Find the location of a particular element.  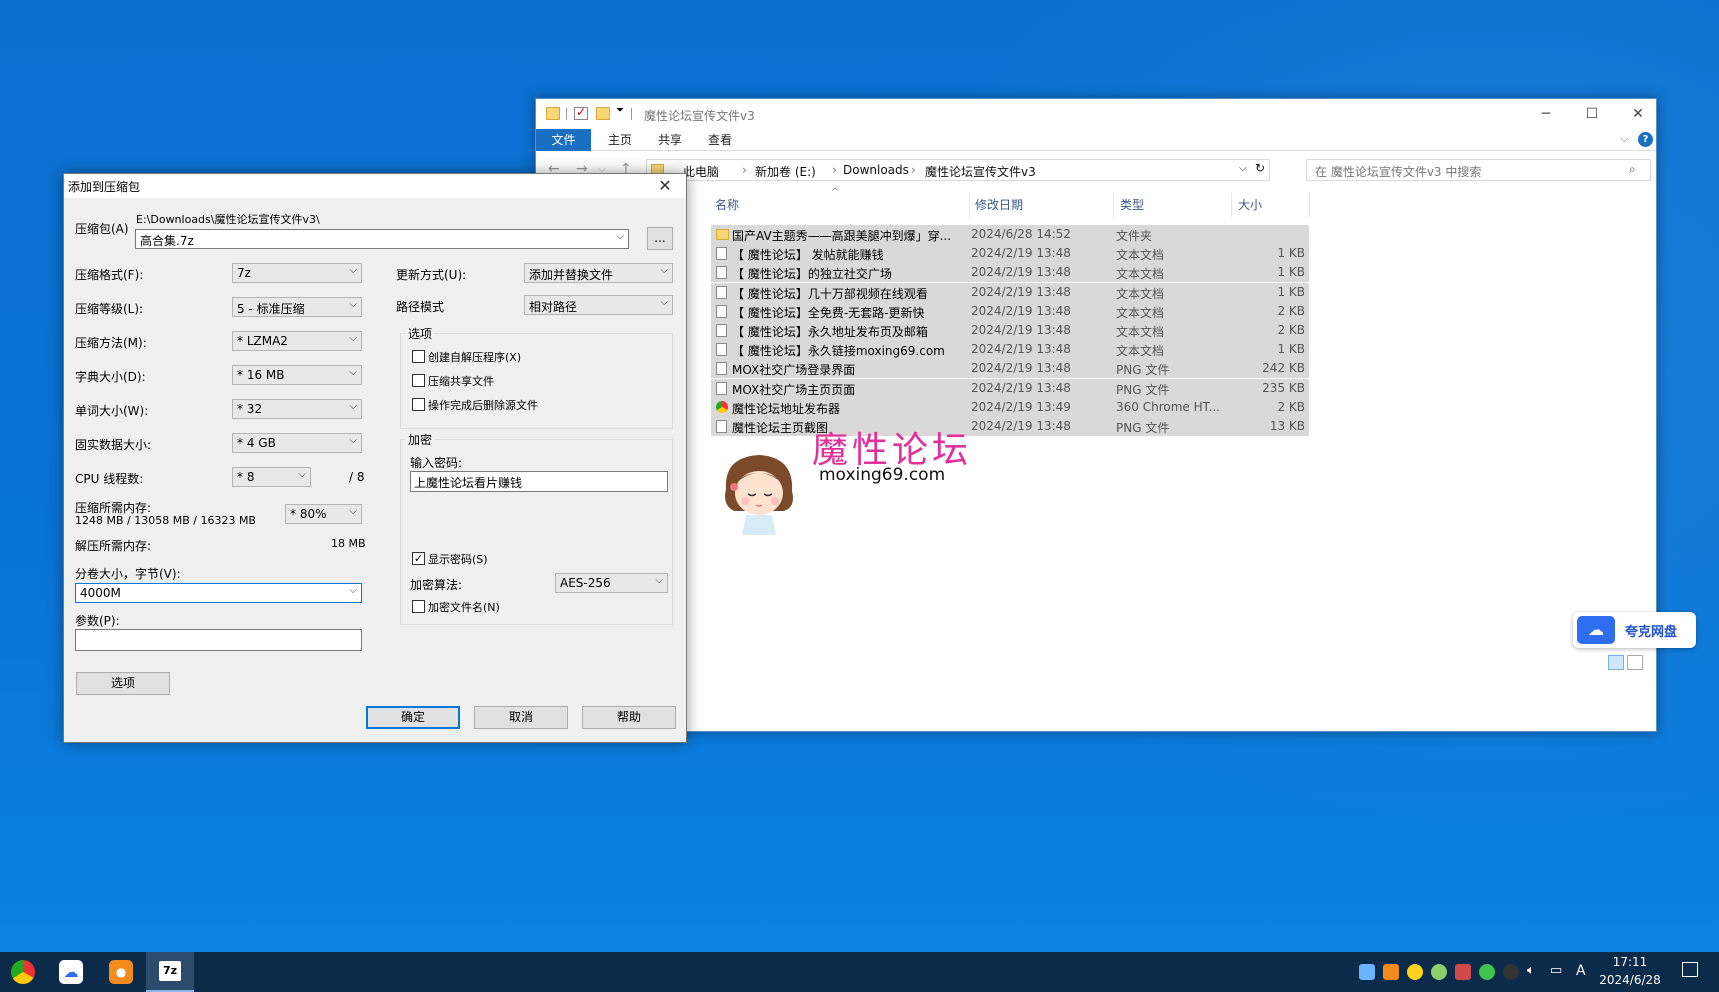

new-folder-icon is located at coordinates (603, 113).